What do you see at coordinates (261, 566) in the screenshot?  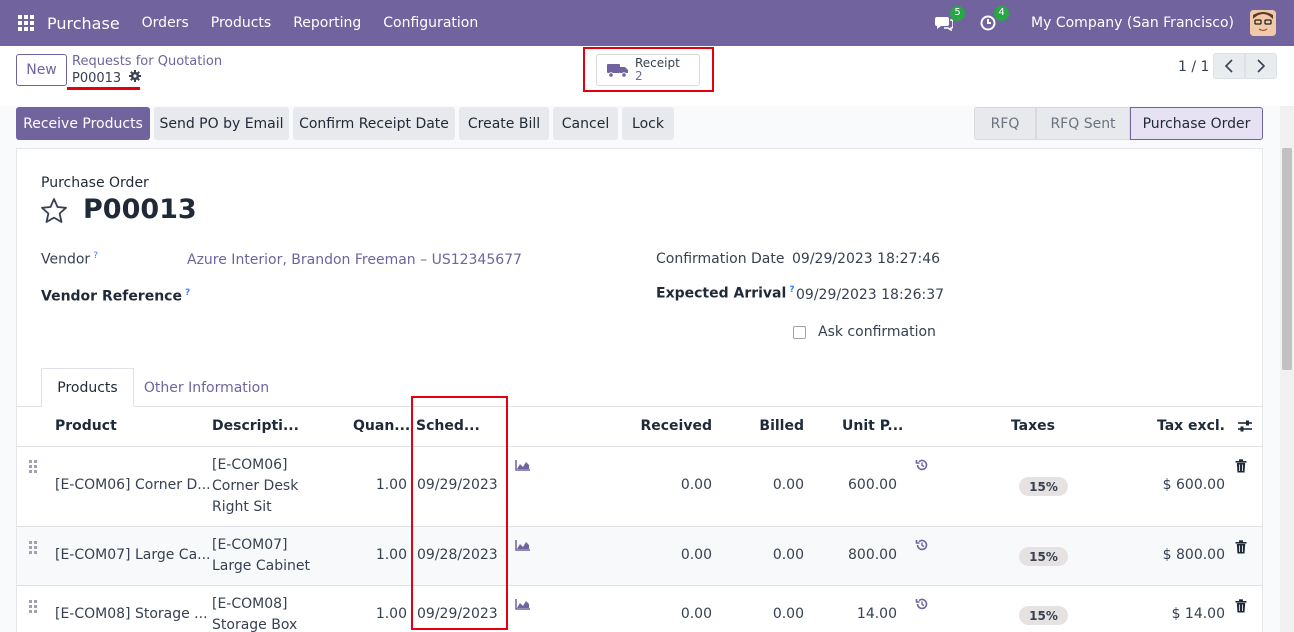 I see `row-description-line: Large Cabinet` at bounding box center [261, 566].